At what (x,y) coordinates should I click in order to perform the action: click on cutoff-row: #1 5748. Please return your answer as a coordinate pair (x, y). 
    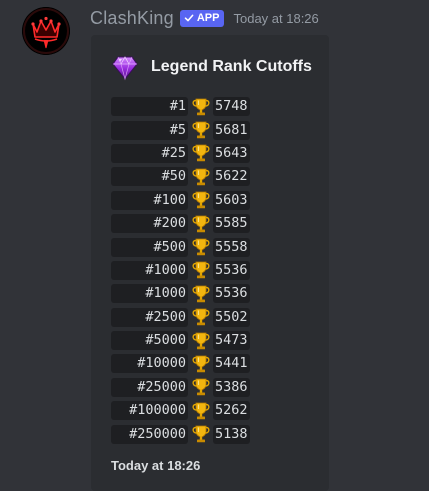
    Looking at the image, I should click on (180, 106).